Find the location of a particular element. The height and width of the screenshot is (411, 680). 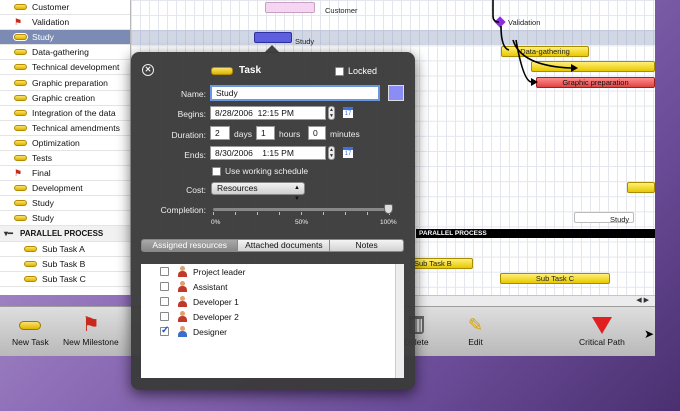

tab-assigned-resources: Assigned resources is located at coordinates (190, 245).